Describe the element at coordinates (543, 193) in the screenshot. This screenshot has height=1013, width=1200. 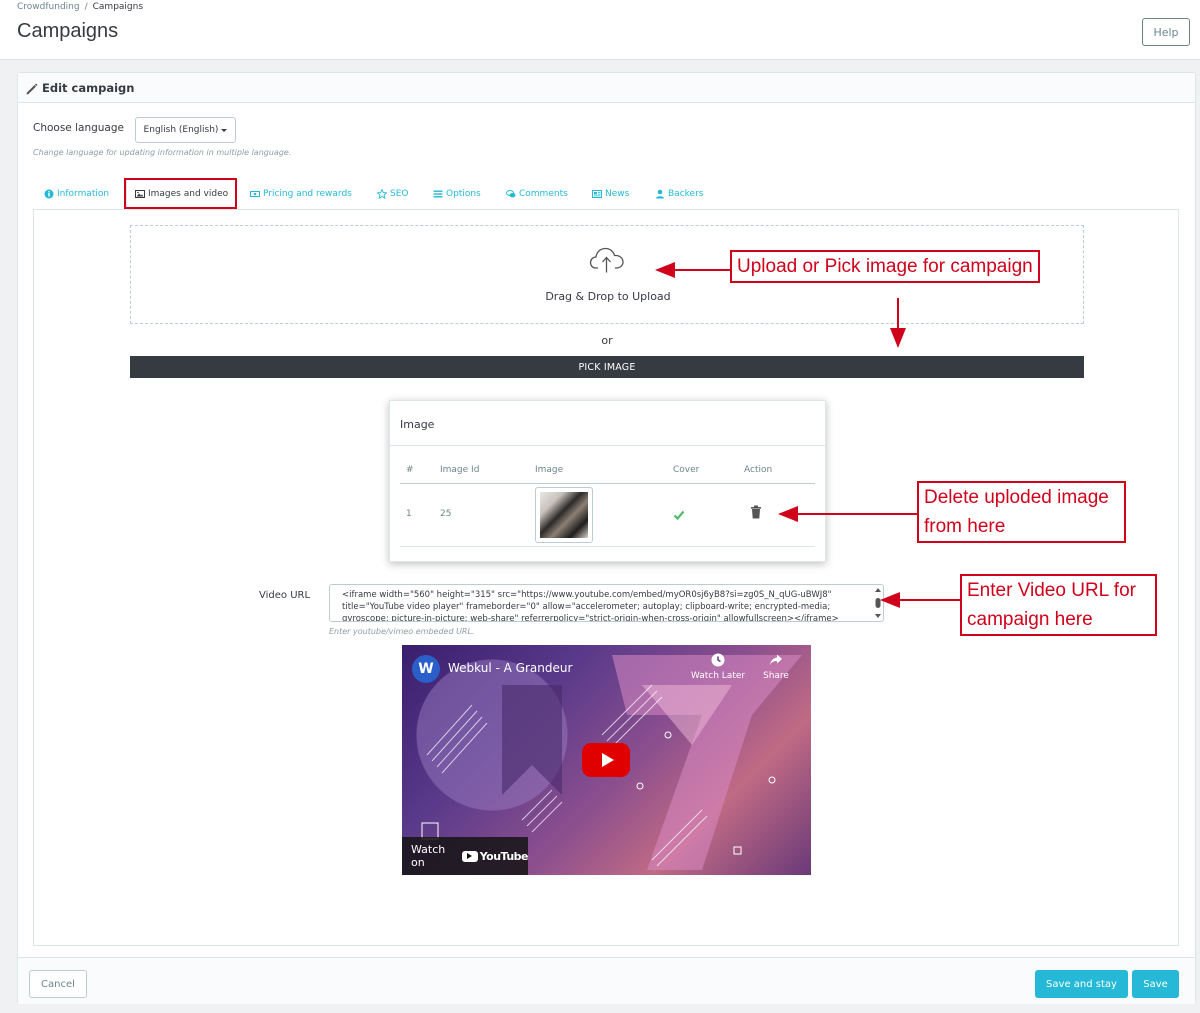
I see `tab-label: Comments` at that location.